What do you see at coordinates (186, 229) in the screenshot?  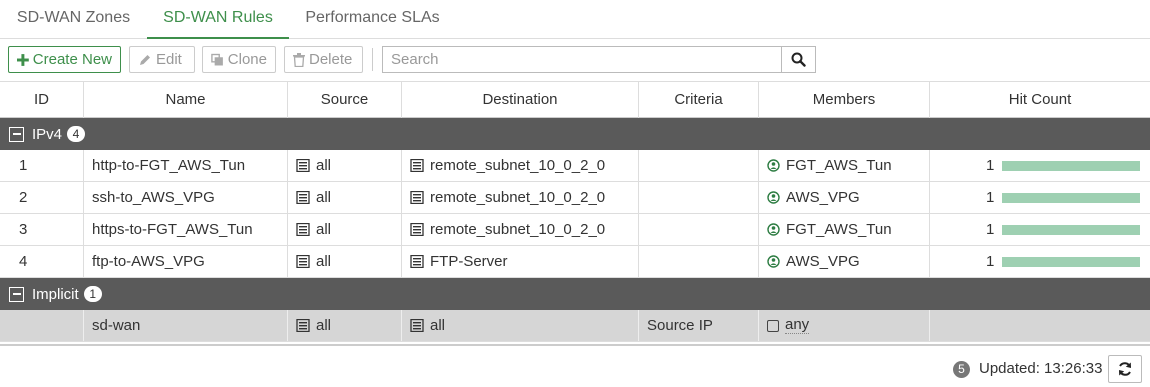 I see `cell-name: https-to-FGT_AWS_Tun` at bounding box center [186, 229].